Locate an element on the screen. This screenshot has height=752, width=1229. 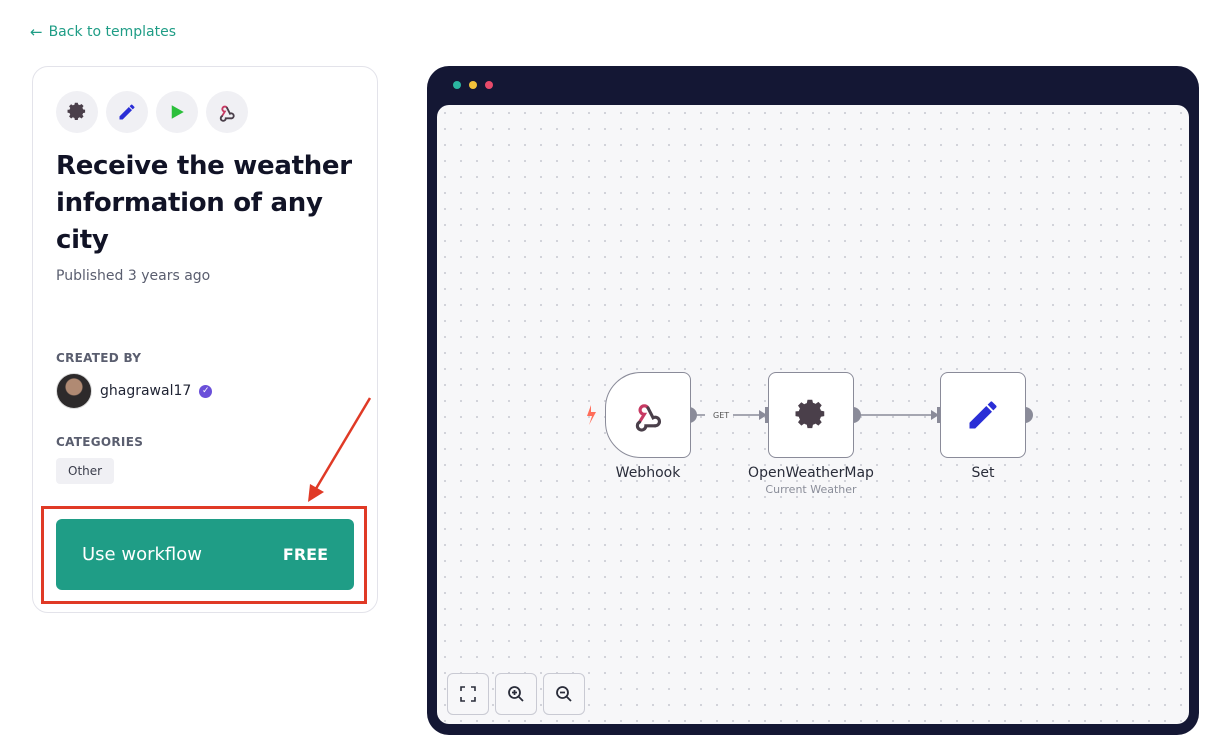
zoom-out-icon is located at coordinates (564, 694).